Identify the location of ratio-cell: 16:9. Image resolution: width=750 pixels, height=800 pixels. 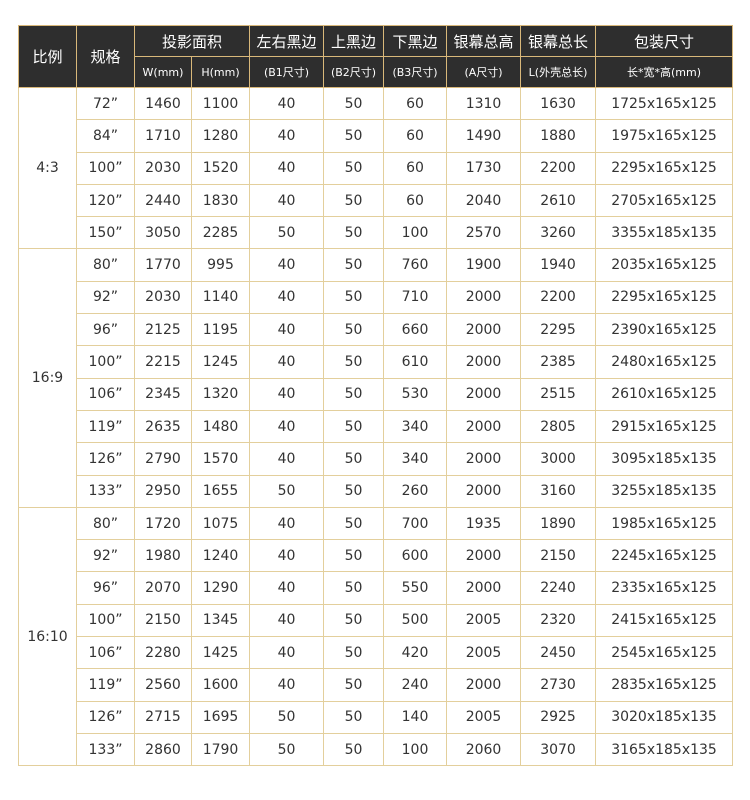
(47, 378).